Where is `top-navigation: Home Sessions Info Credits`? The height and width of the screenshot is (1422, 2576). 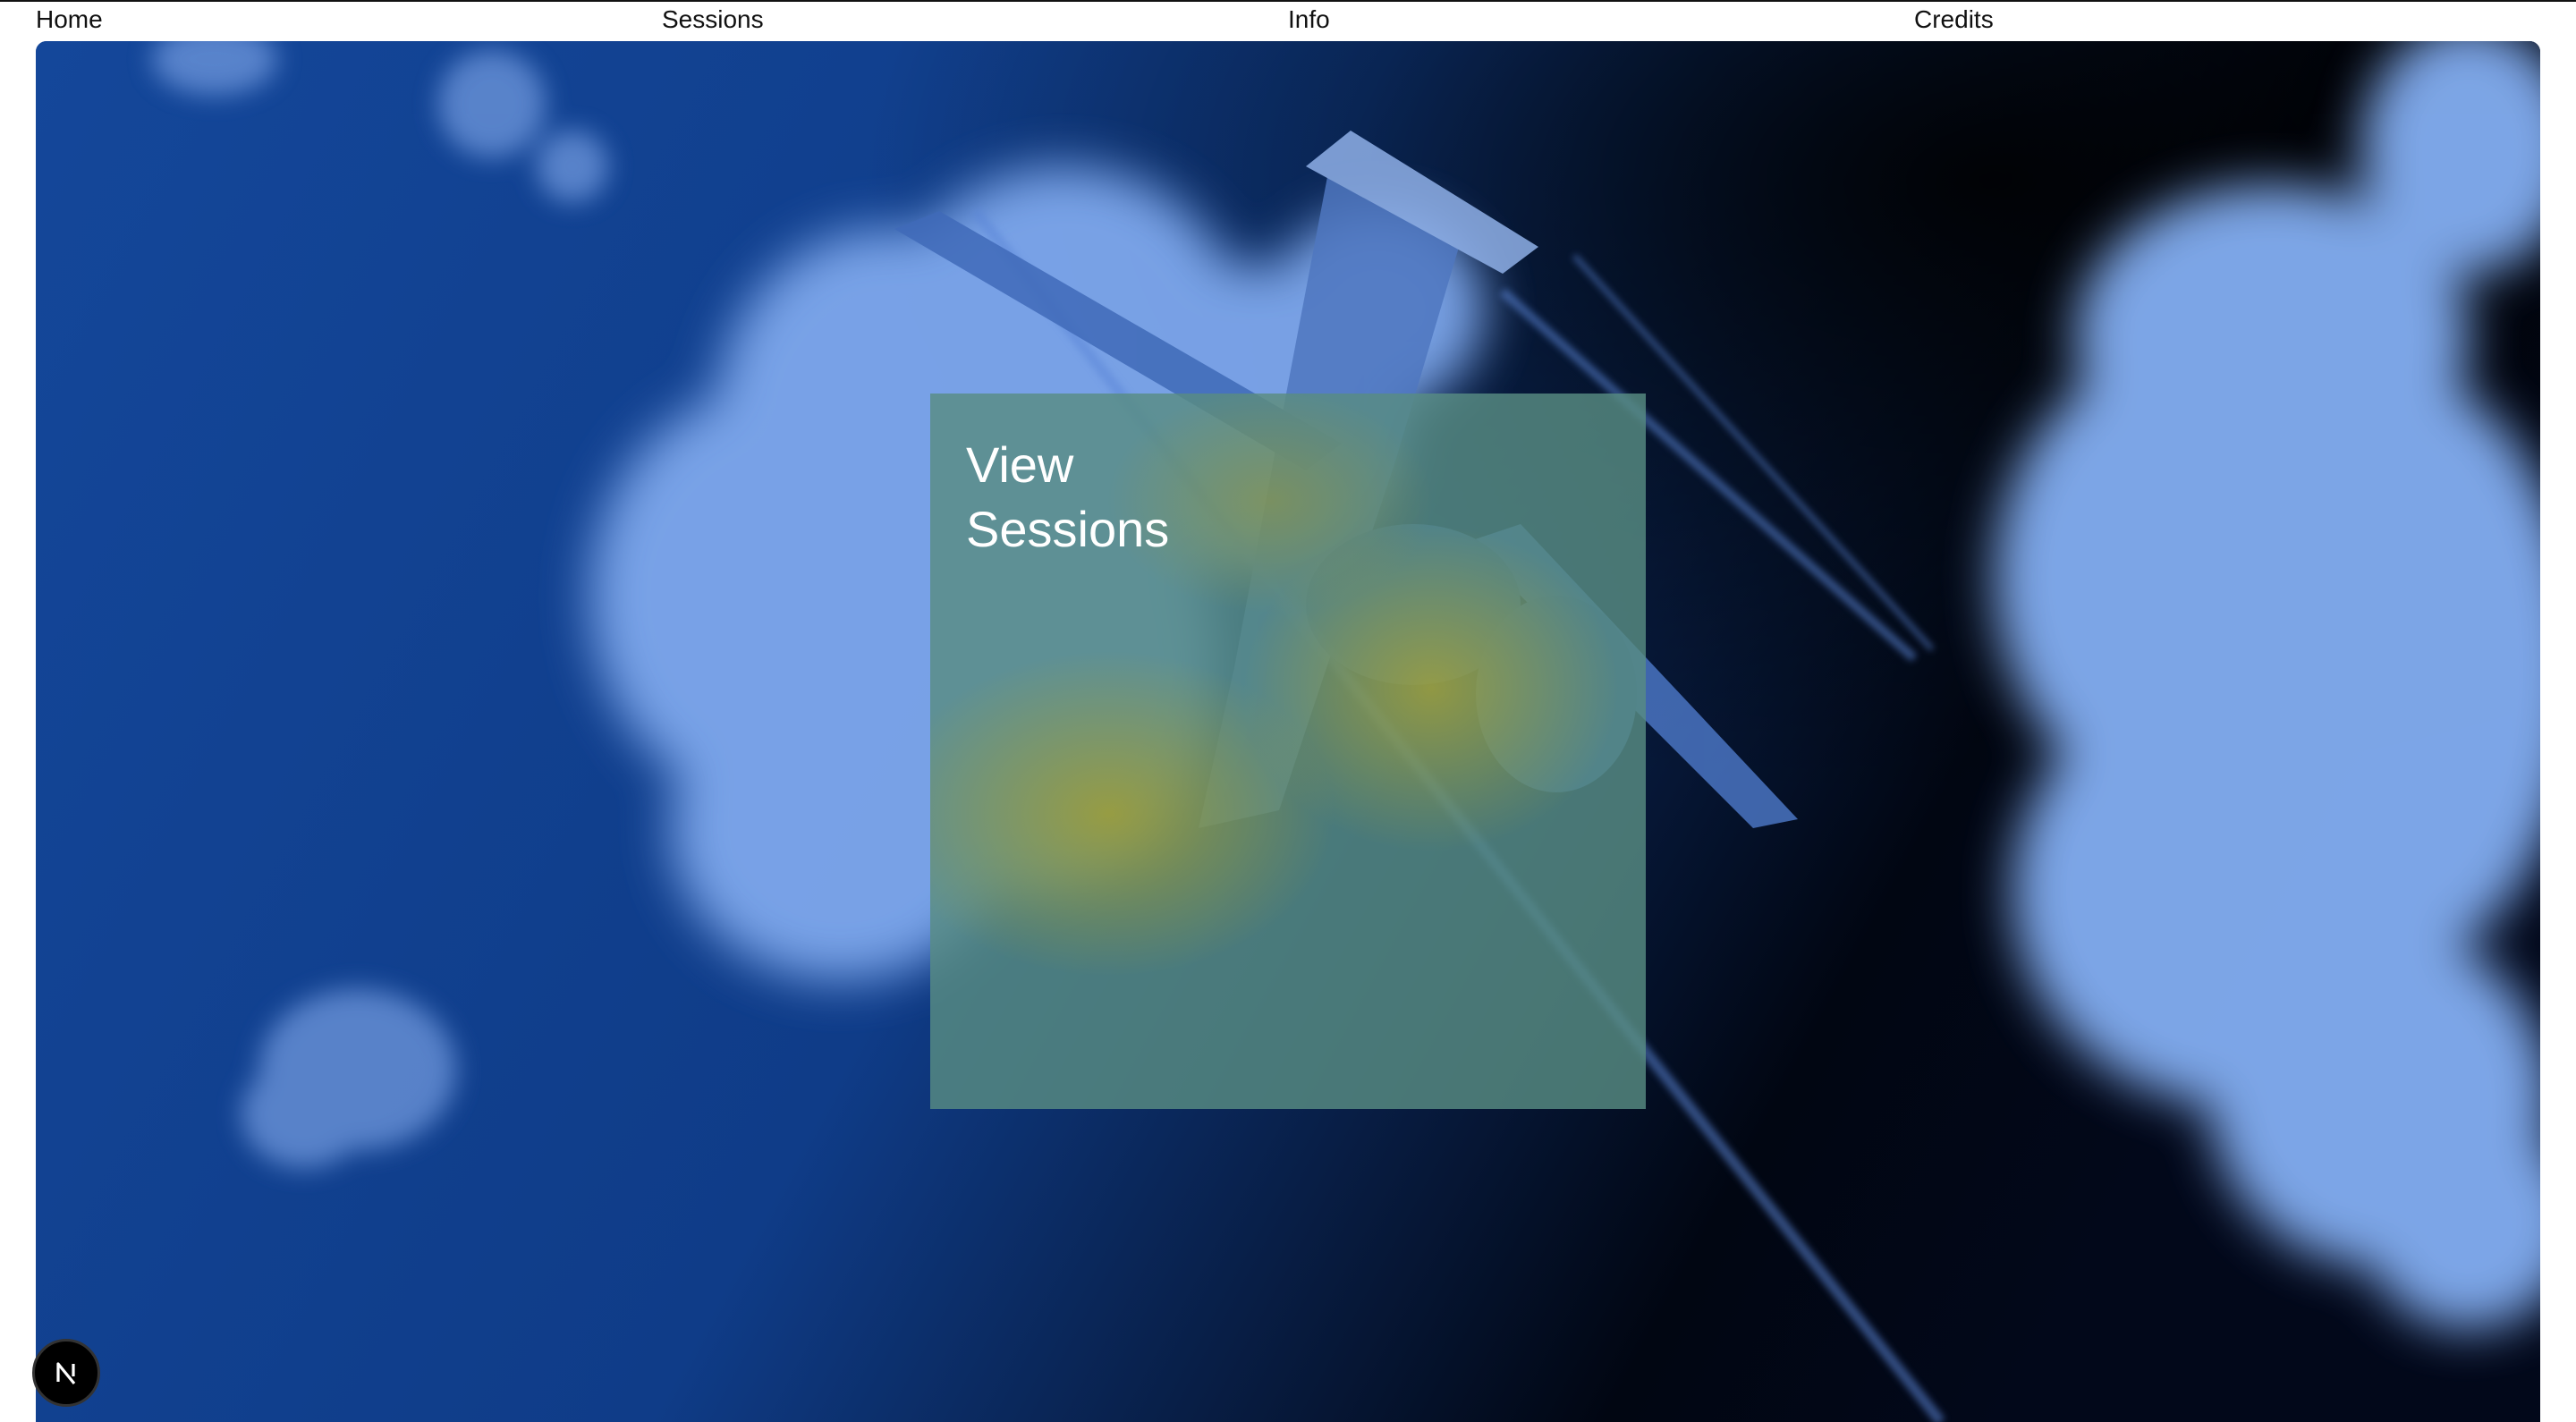
top-navigation: Home Sessions Info Credits is located at coordinates (1288, 19).